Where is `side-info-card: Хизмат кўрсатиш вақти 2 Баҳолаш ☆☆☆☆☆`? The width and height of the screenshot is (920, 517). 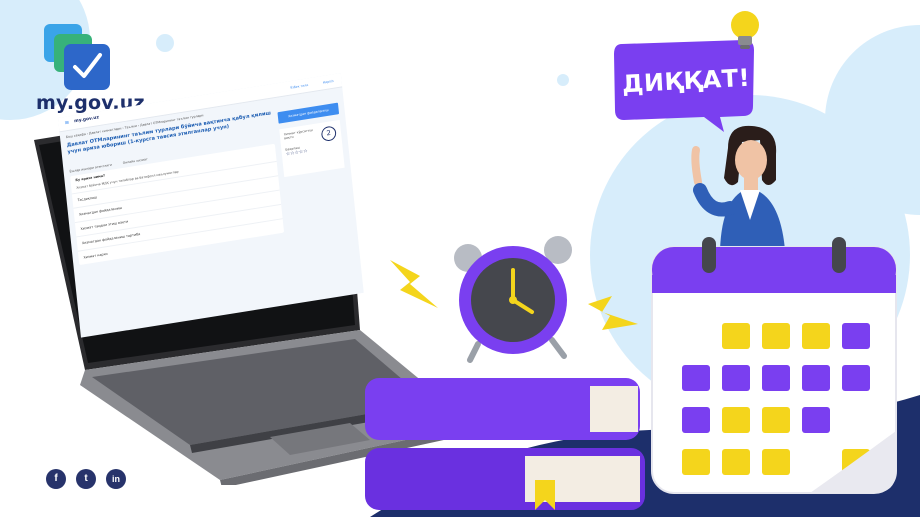 side-info-card: Хизмат кўрсатиш вақти 2 Баҳолаш ☆☆☆☆☆ is located at coordinates (312, 148).